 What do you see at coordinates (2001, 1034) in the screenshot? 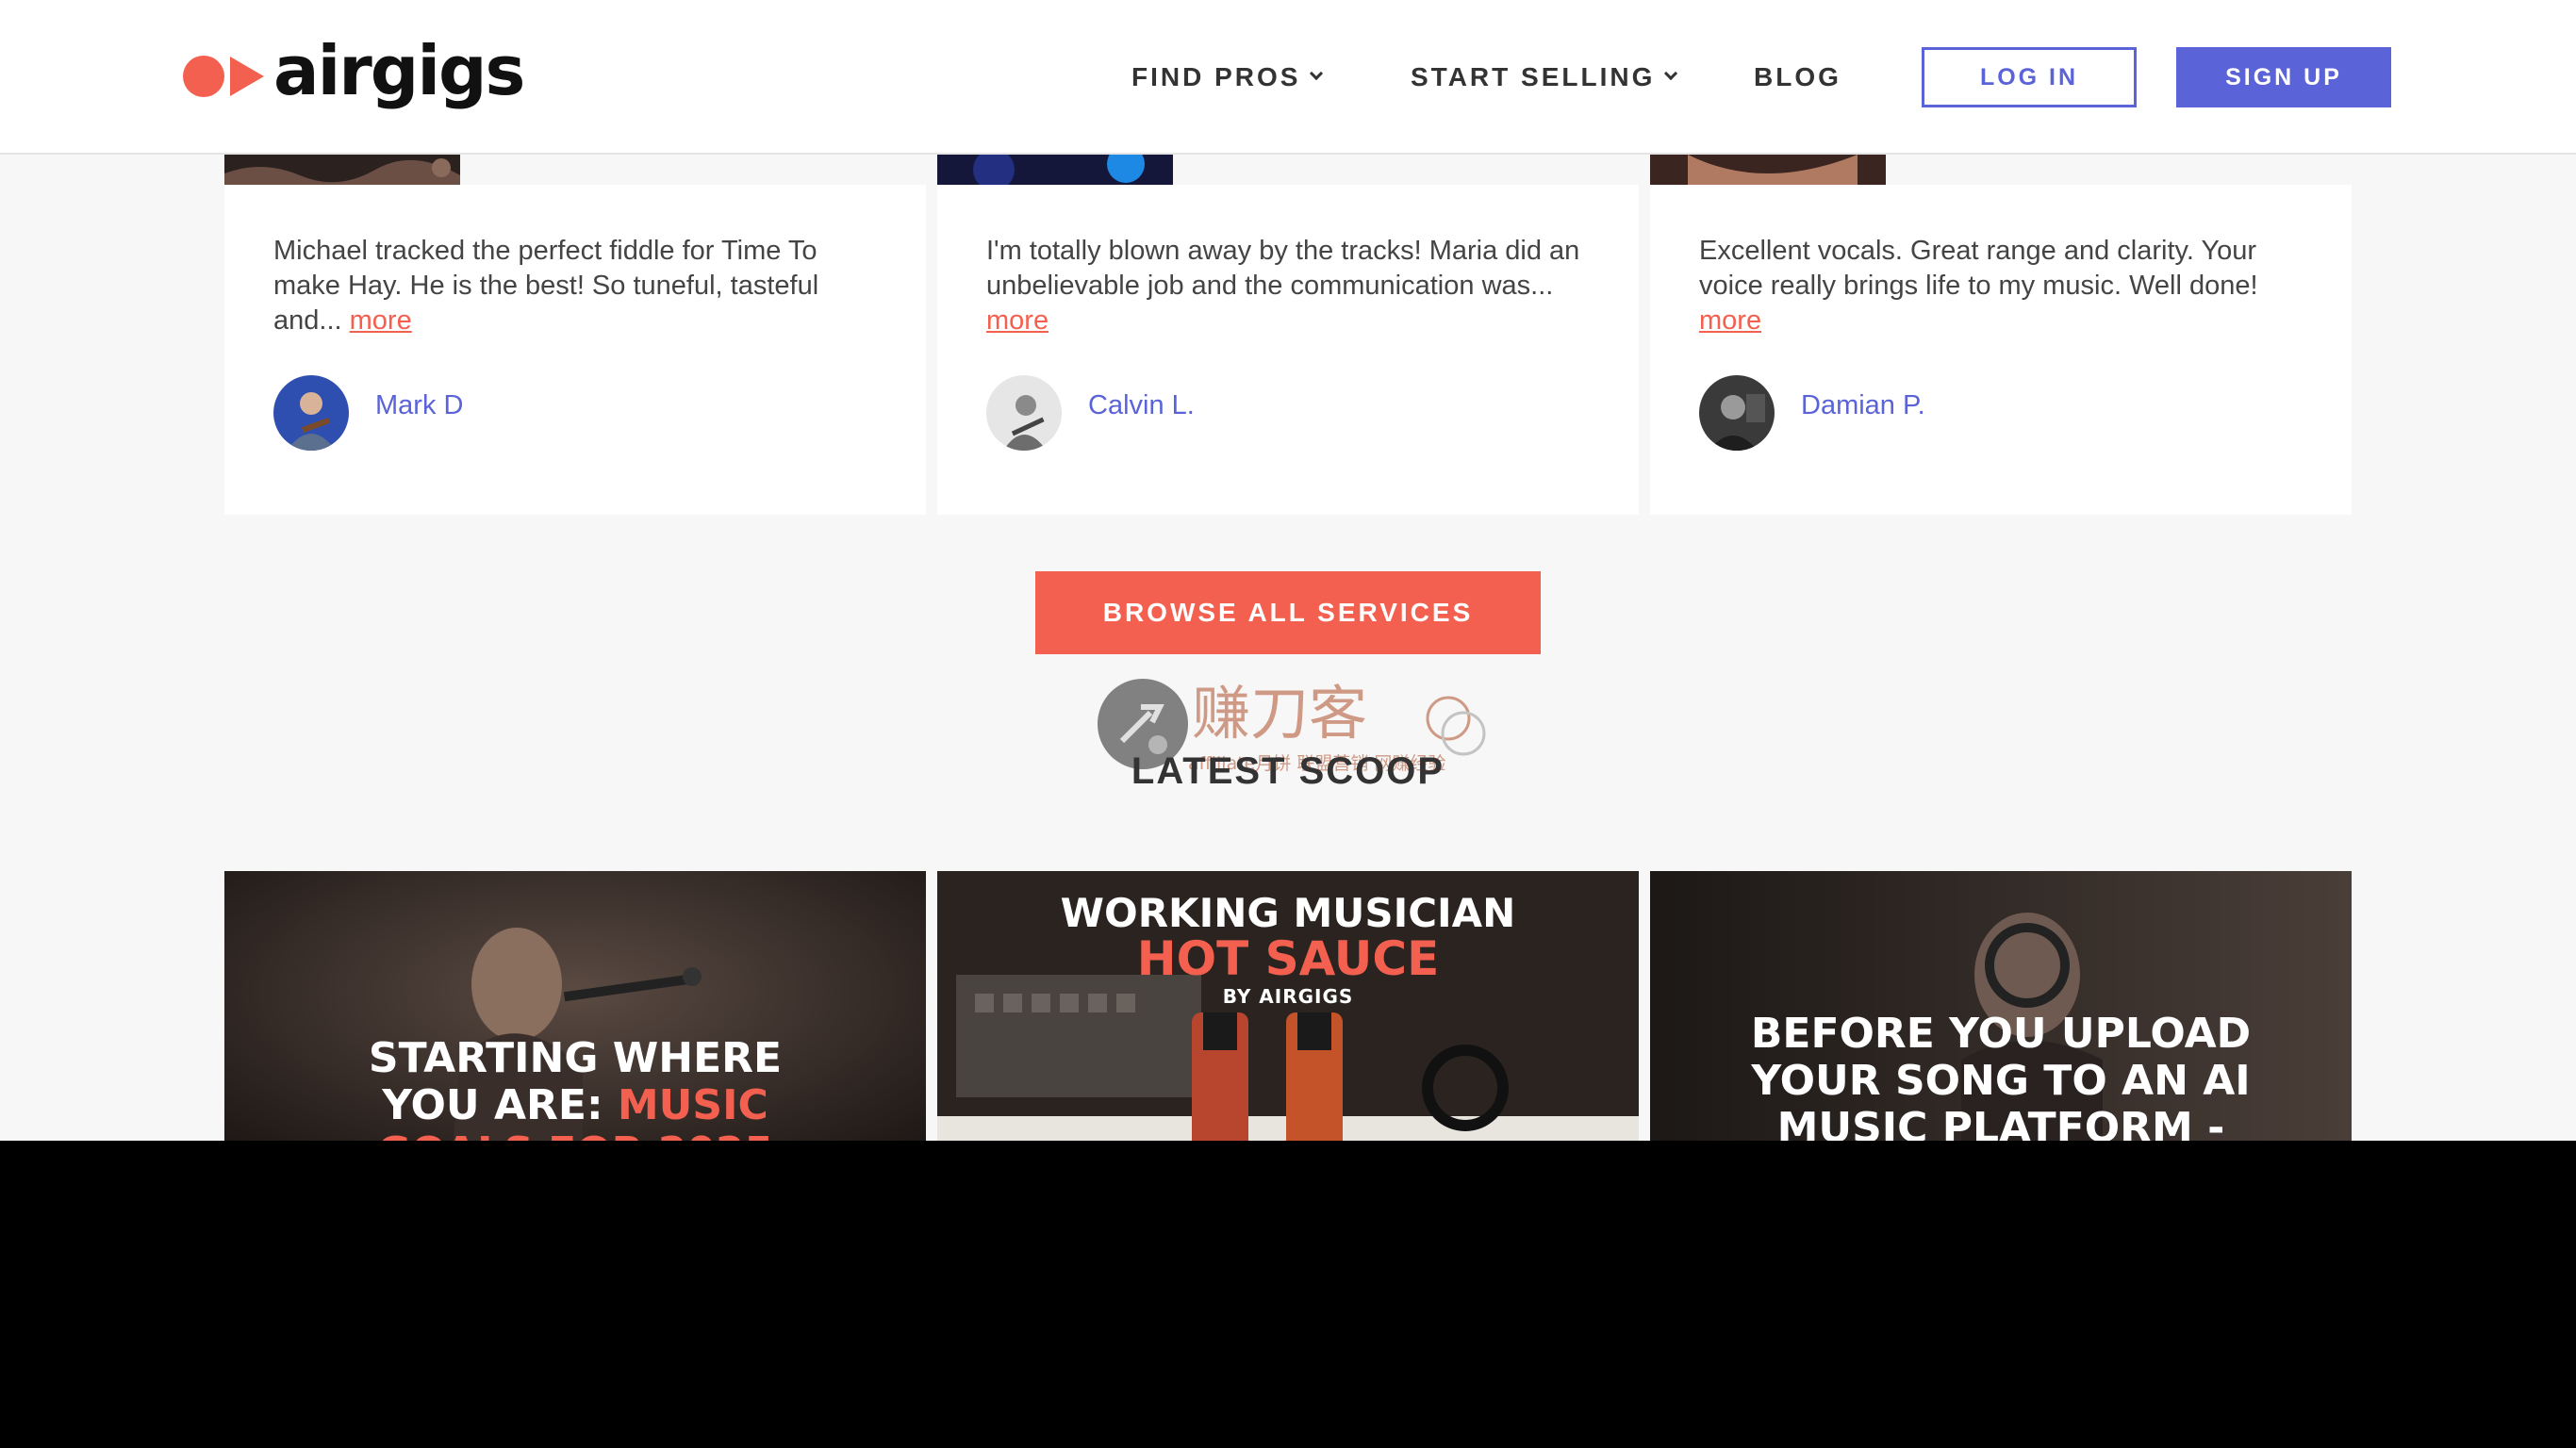
I see `blog-title-line: BEFORE YOU UPLOAD` at bounding box center [2001, 1034].